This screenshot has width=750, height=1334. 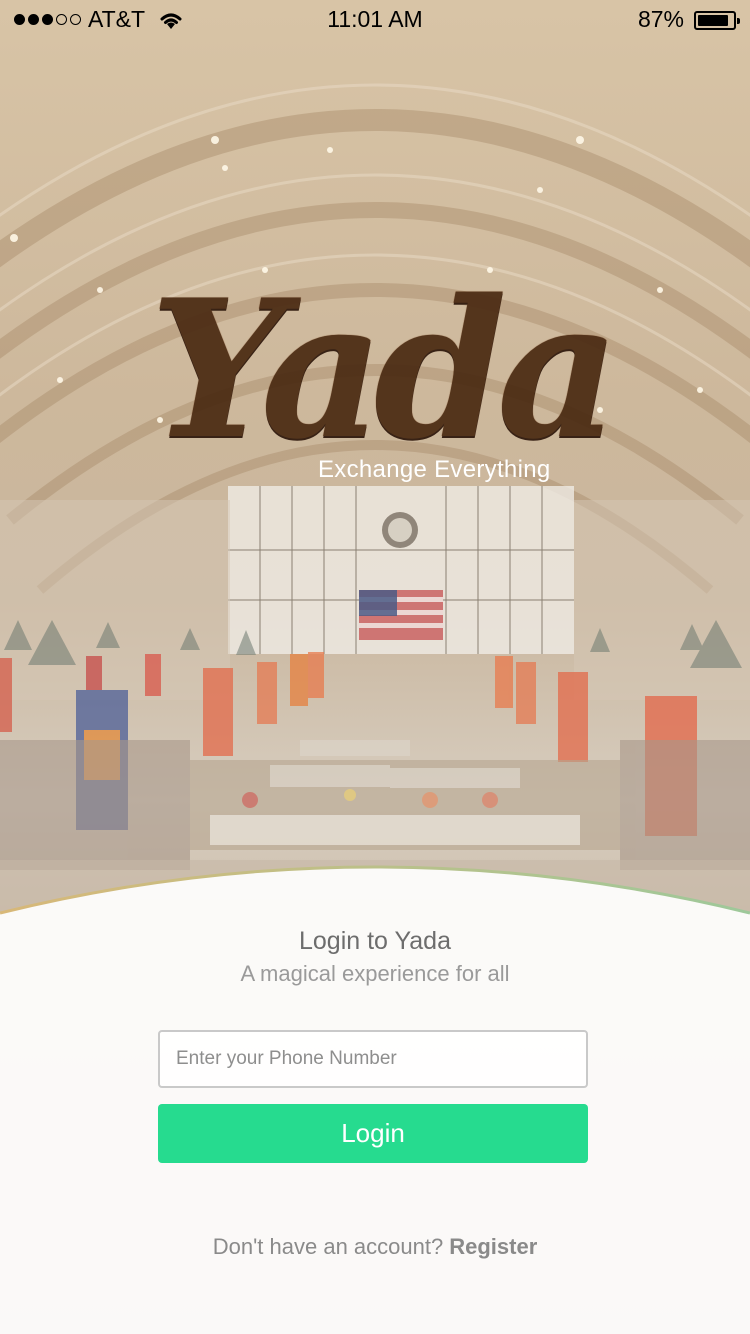 What do you see at coordinates (328, 1246) in the screenshot?
I see `register-prompt: Don't have an account?` at bounding box center [328, 1246].